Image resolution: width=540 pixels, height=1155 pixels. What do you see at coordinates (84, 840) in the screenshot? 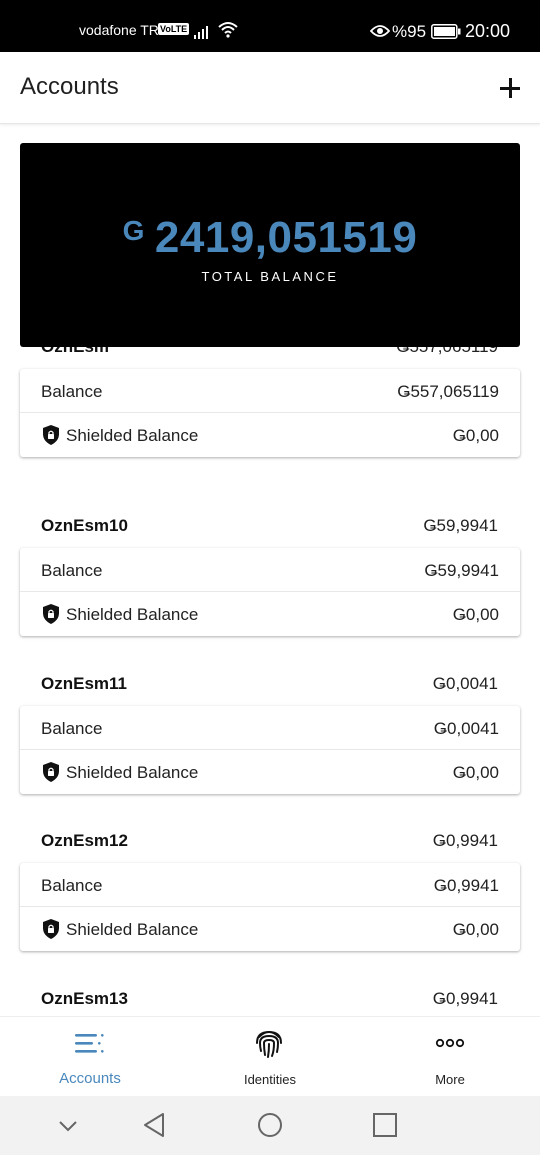
I see `account-name: OznEsm12` at bounding box center [84, 840].